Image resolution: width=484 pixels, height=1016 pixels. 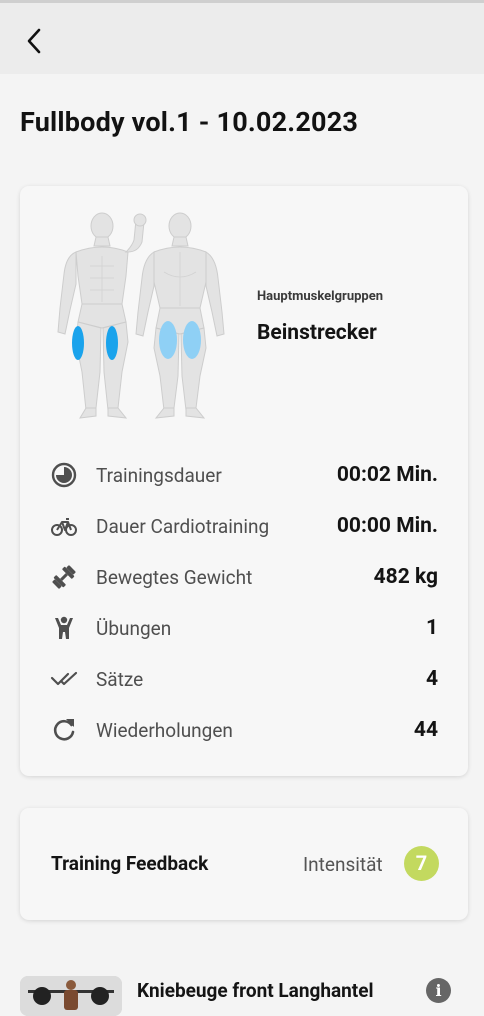 I want to click on quadriceps-left-highlight, so click(x=78, y=343).